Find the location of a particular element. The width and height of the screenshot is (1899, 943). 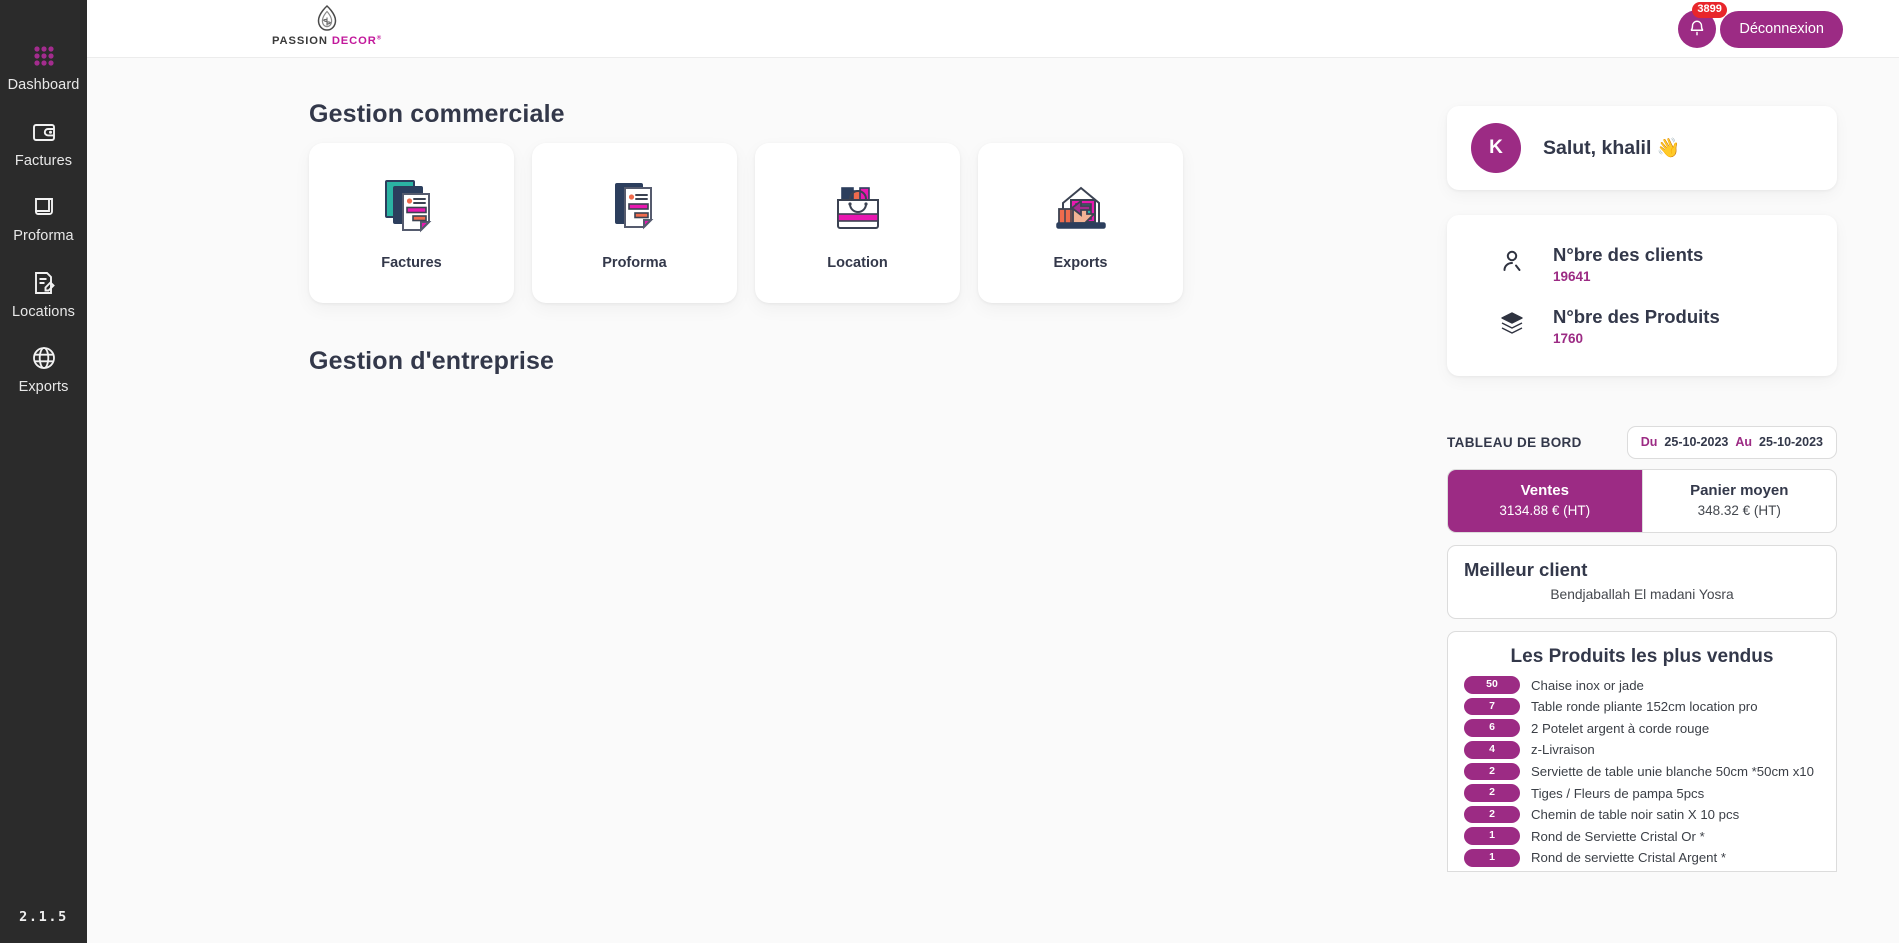

stat-clients: N°bre des clients 19641 is located at coordinates (1642, 263).